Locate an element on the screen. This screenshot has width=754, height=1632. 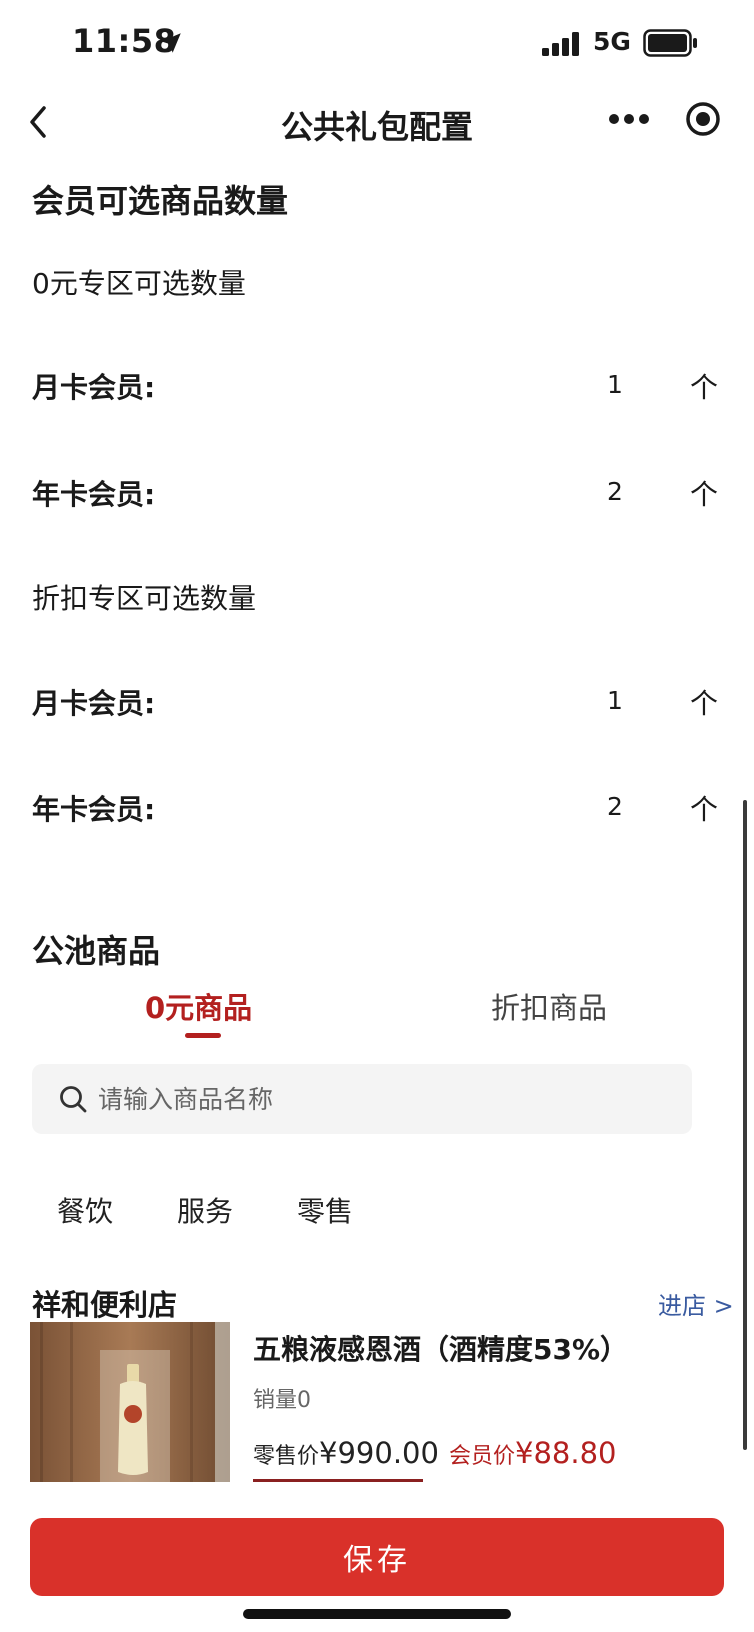
retail-price-amount: ¥990.00 is located at coordinates (379, 1453).